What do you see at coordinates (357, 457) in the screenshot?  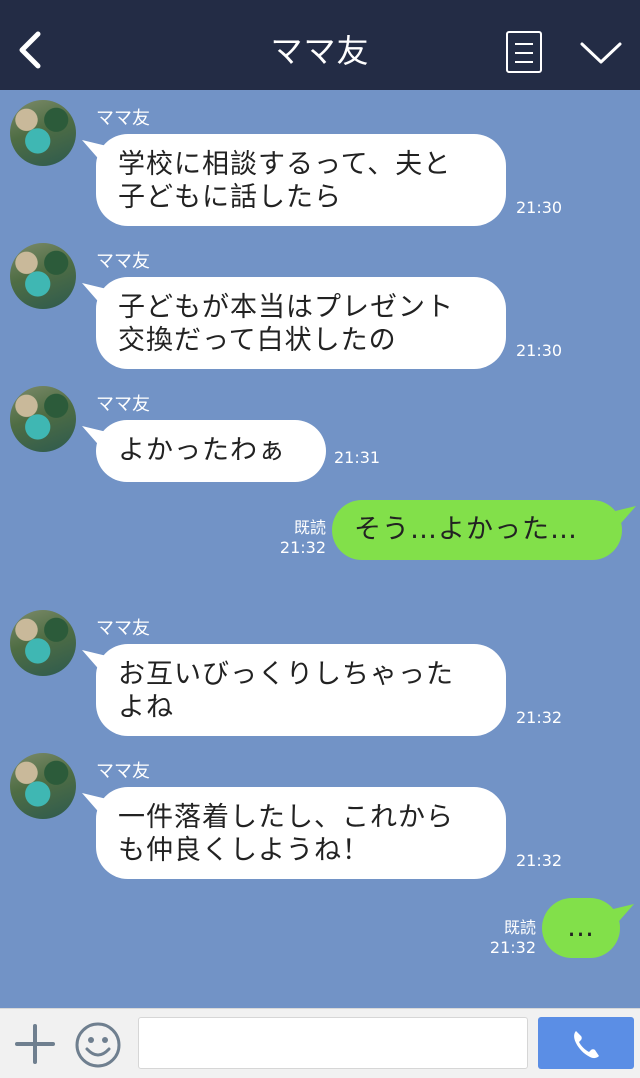 I see `message-time: 21:31` at bounding box center [357, 457].